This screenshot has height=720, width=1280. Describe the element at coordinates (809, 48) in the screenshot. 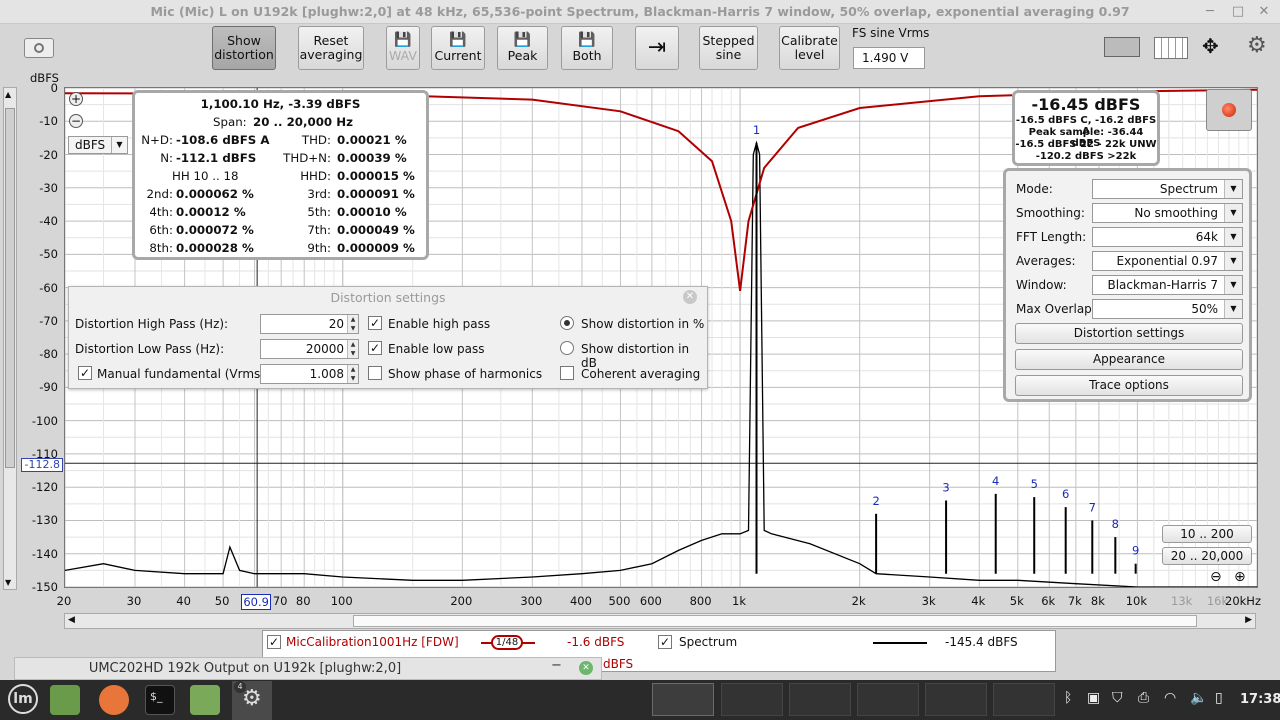

I see `calibrate-level-button: Calibrate level` at that location.